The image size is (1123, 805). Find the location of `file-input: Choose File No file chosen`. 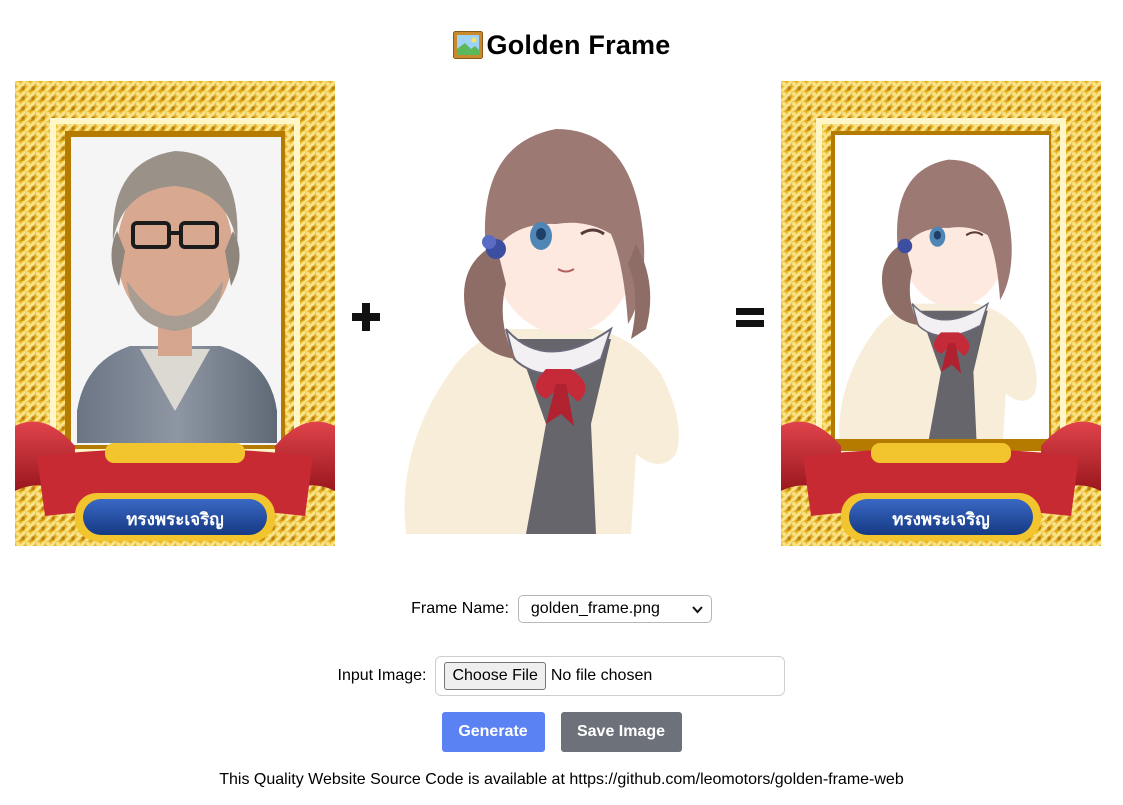

file-input: Choose File No file chosen is located at coordinates (610, 676).